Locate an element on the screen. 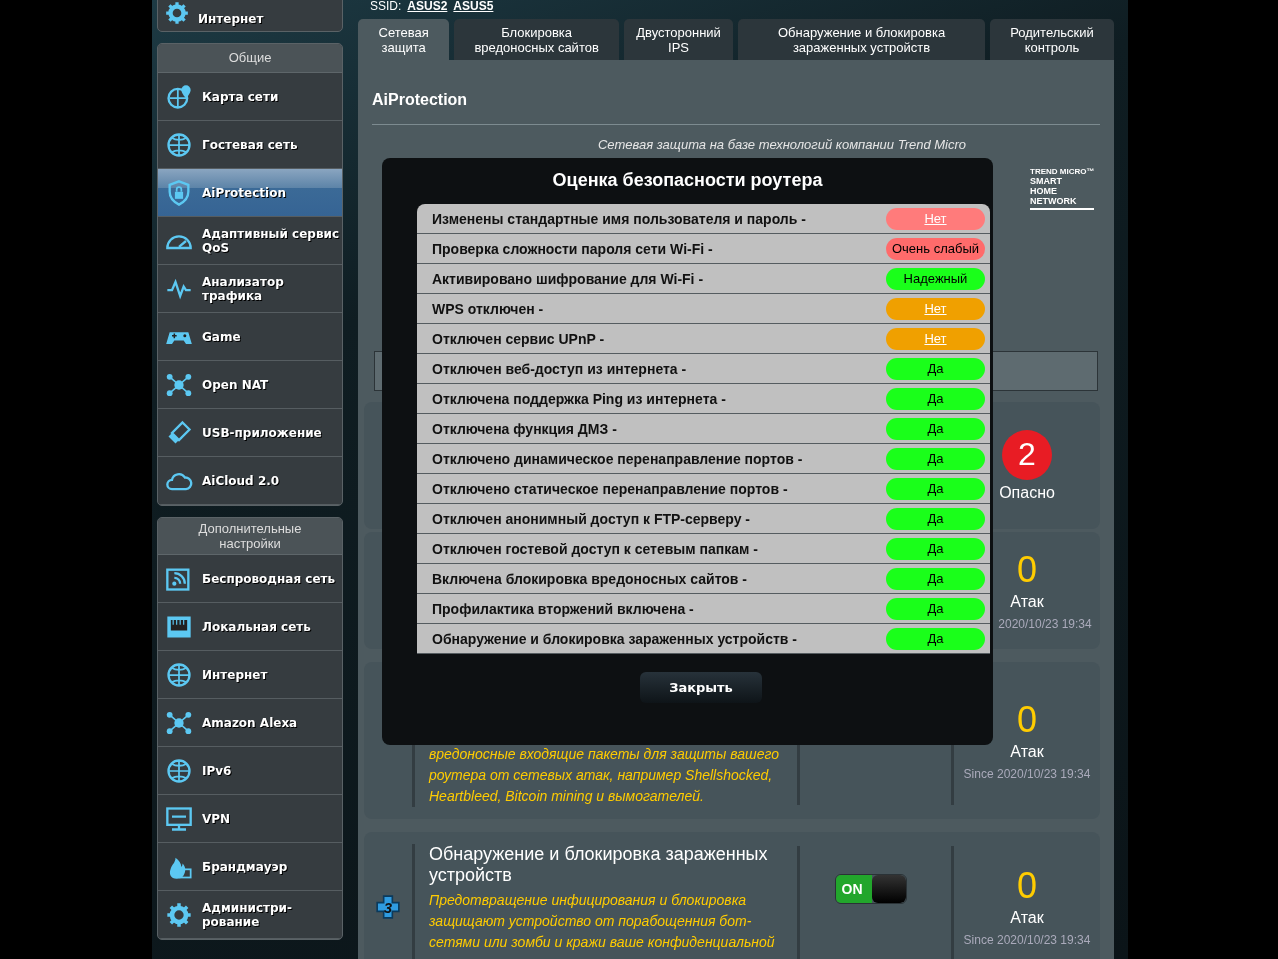  section-title: Дополнительные настройки is located at coordinates (250, 536).